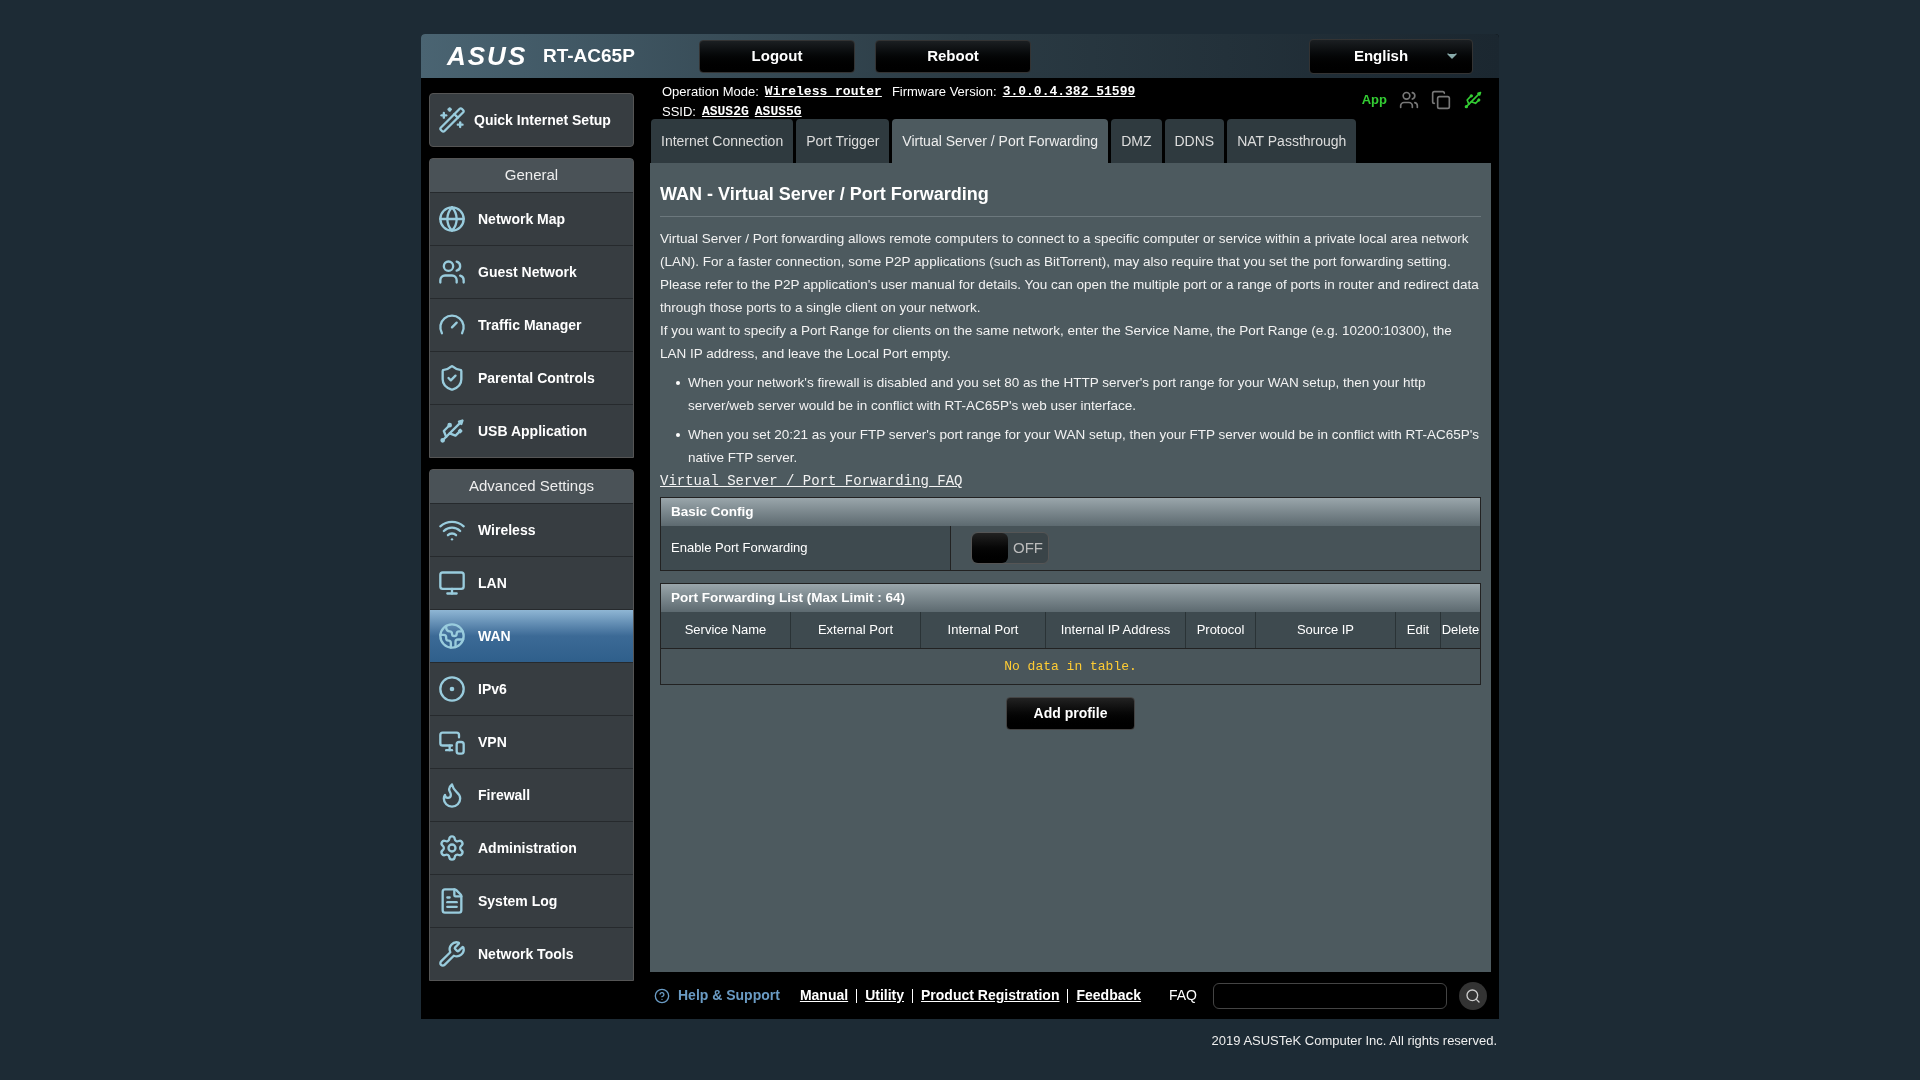 The height and width of the screenshot is (1080, 1920). Describe the element at coordinates (1070, 598) in the screenshot. I see `table-header: Port Forwarding List (Max Limit : 64)` at that location.